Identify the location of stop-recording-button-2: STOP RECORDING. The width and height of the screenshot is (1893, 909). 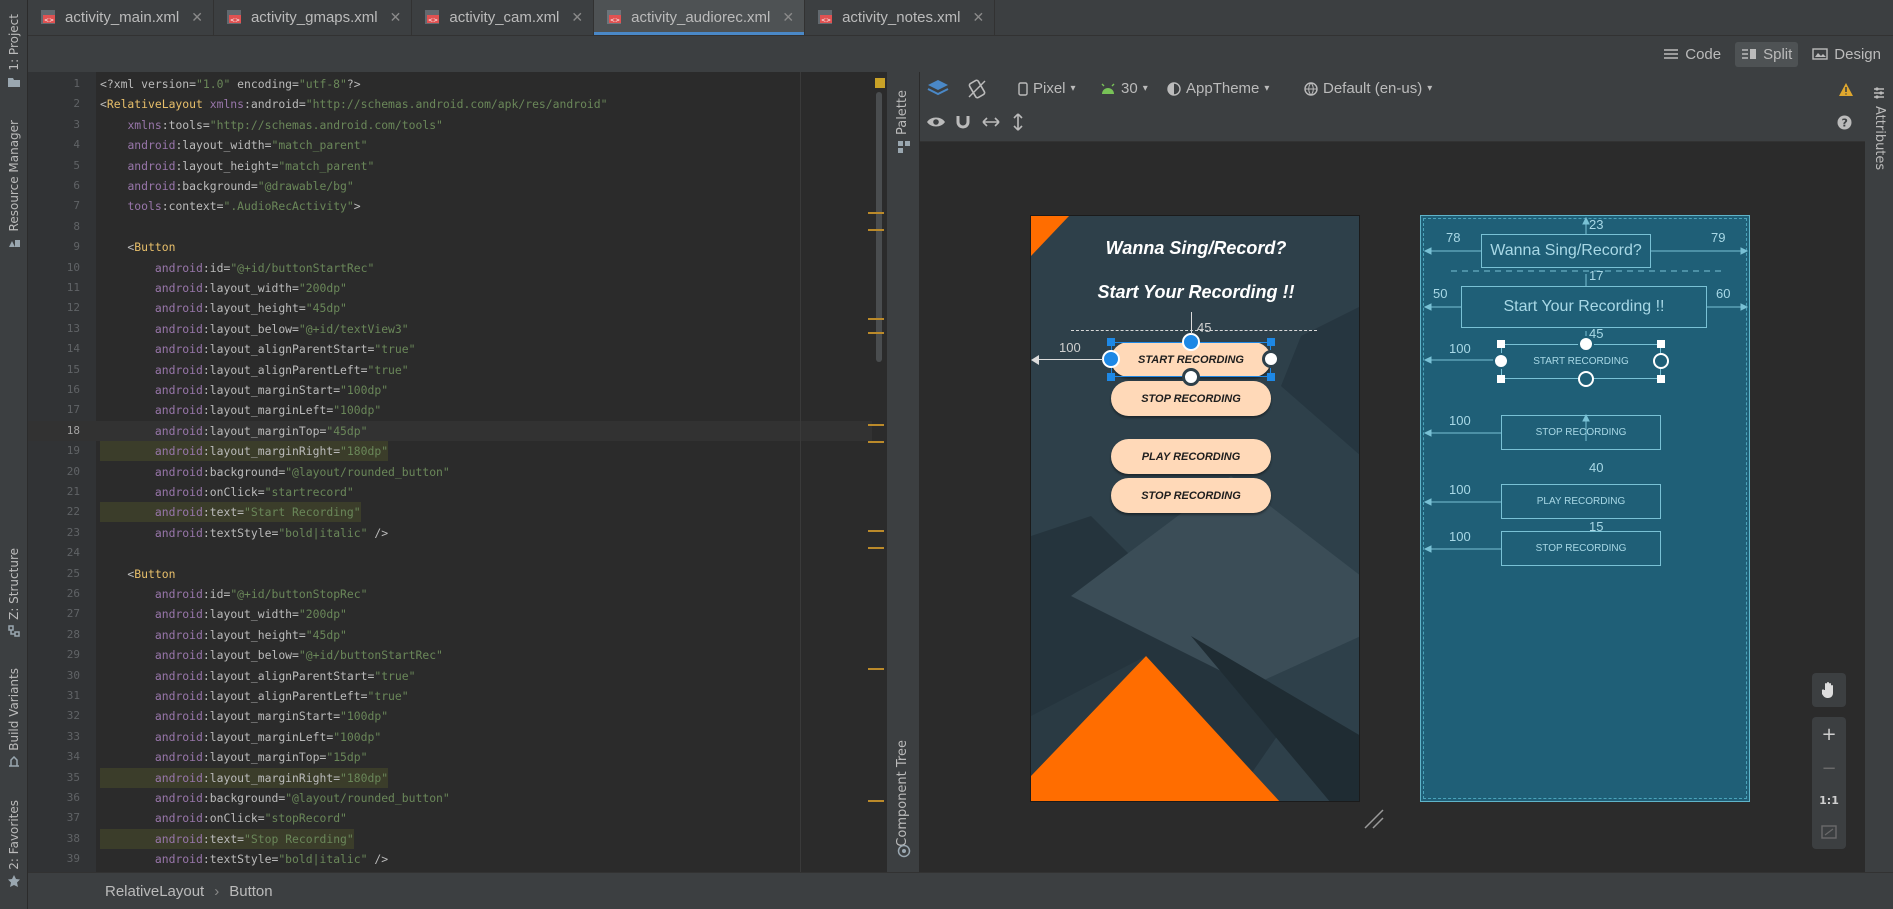
(1191, 495).